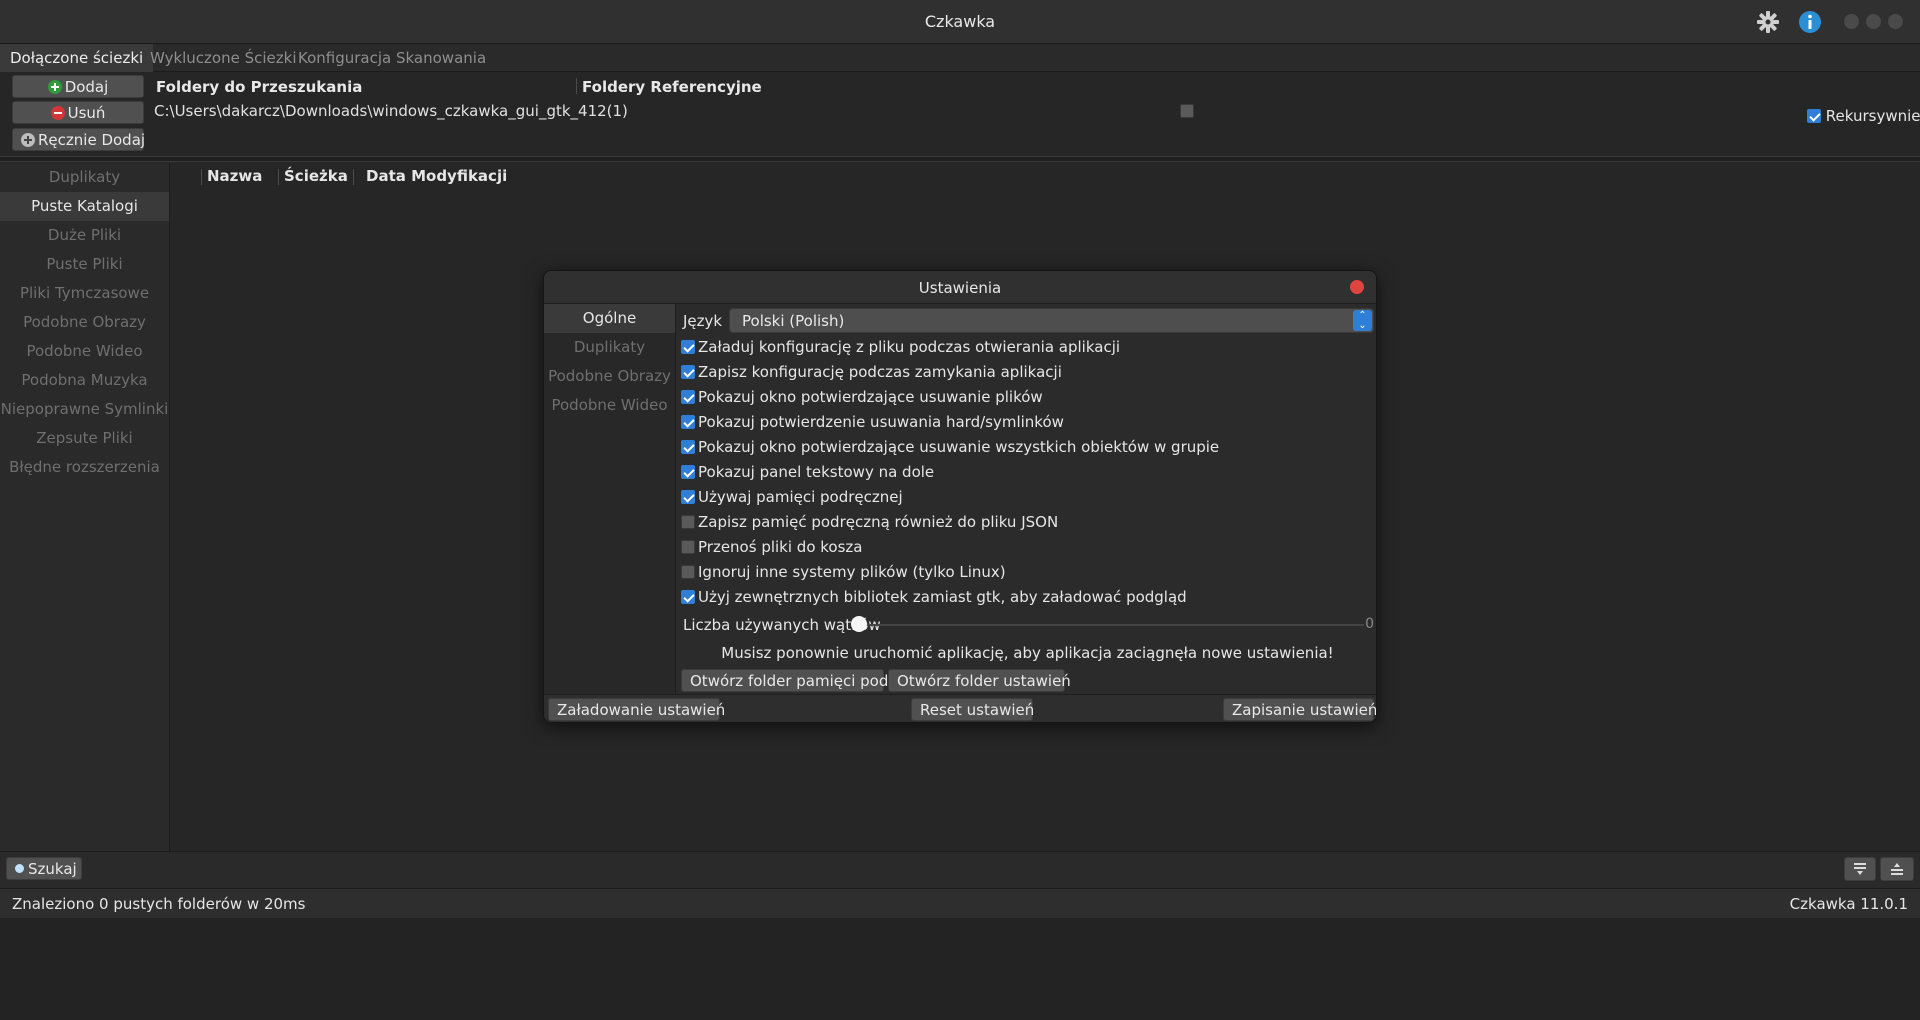 The height and width of the screenshot is (1020, 1920). Describe the element at coordinates (609, 405) in the screenshot. I see `settings-tab-similar-videos: Podobne Wideo` at that location.